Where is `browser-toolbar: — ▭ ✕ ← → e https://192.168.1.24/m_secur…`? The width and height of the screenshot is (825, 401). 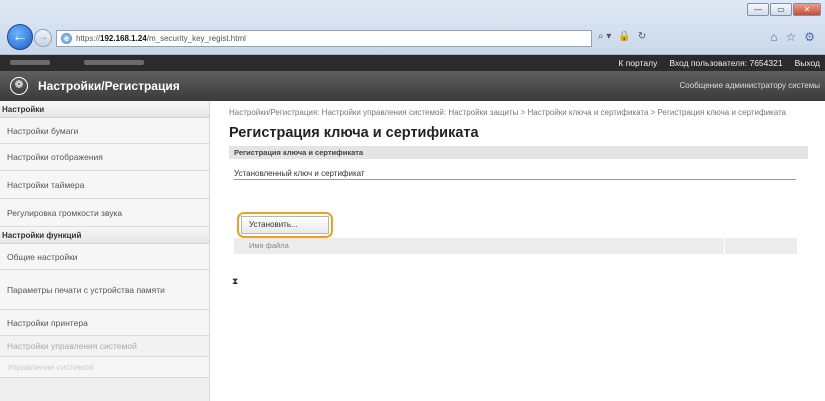
browser-toolbar: — ▭ ✕ ← → e https://192.168.1.24/m_secur… is located at coordinates (412, 27).